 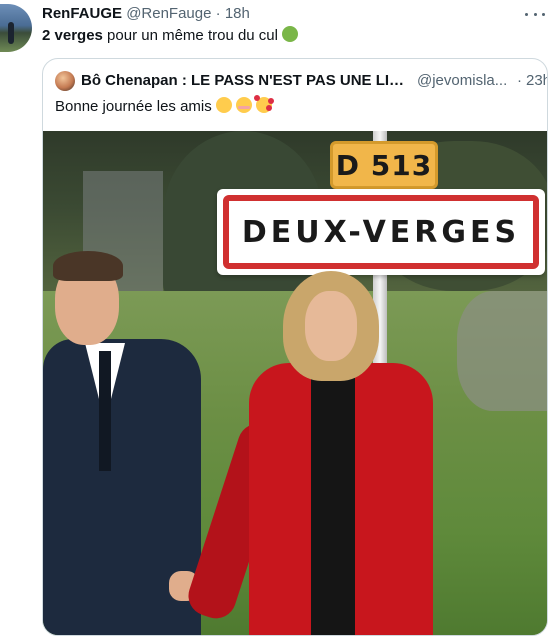 I want to click on smiling-face-icon, so click(x=244, y=105).